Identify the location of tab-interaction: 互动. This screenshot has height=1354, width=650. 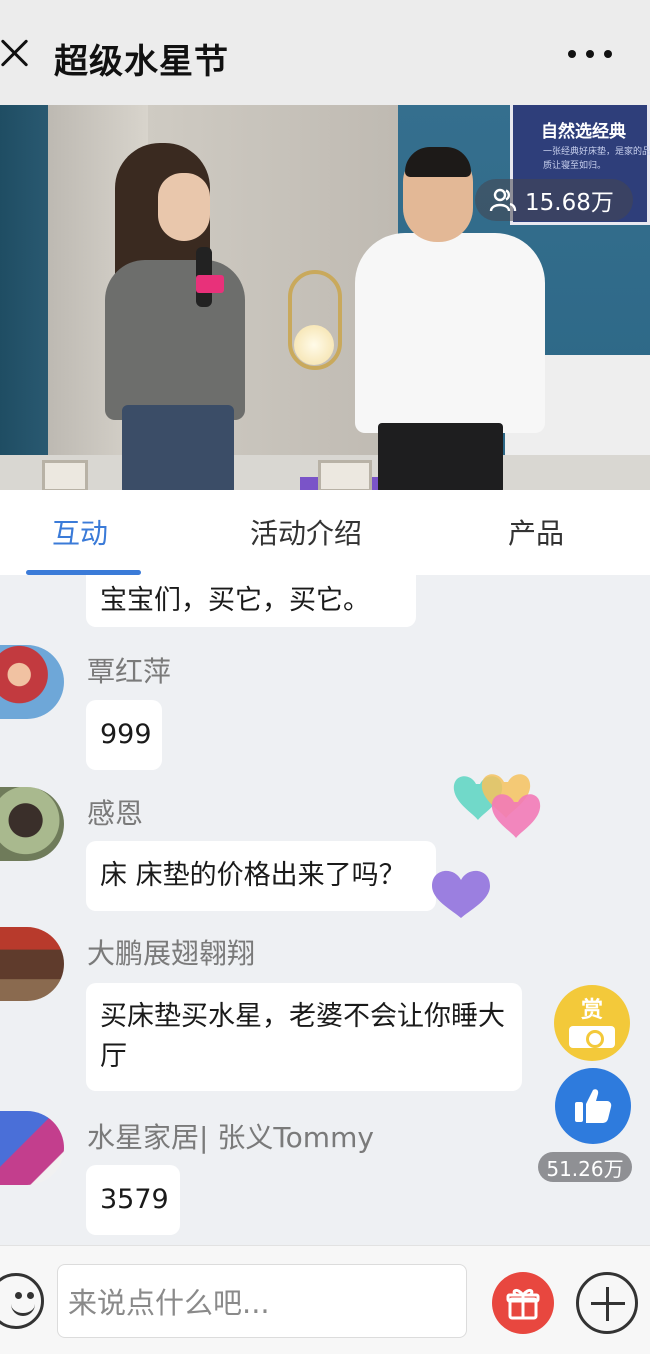
(80, 532).